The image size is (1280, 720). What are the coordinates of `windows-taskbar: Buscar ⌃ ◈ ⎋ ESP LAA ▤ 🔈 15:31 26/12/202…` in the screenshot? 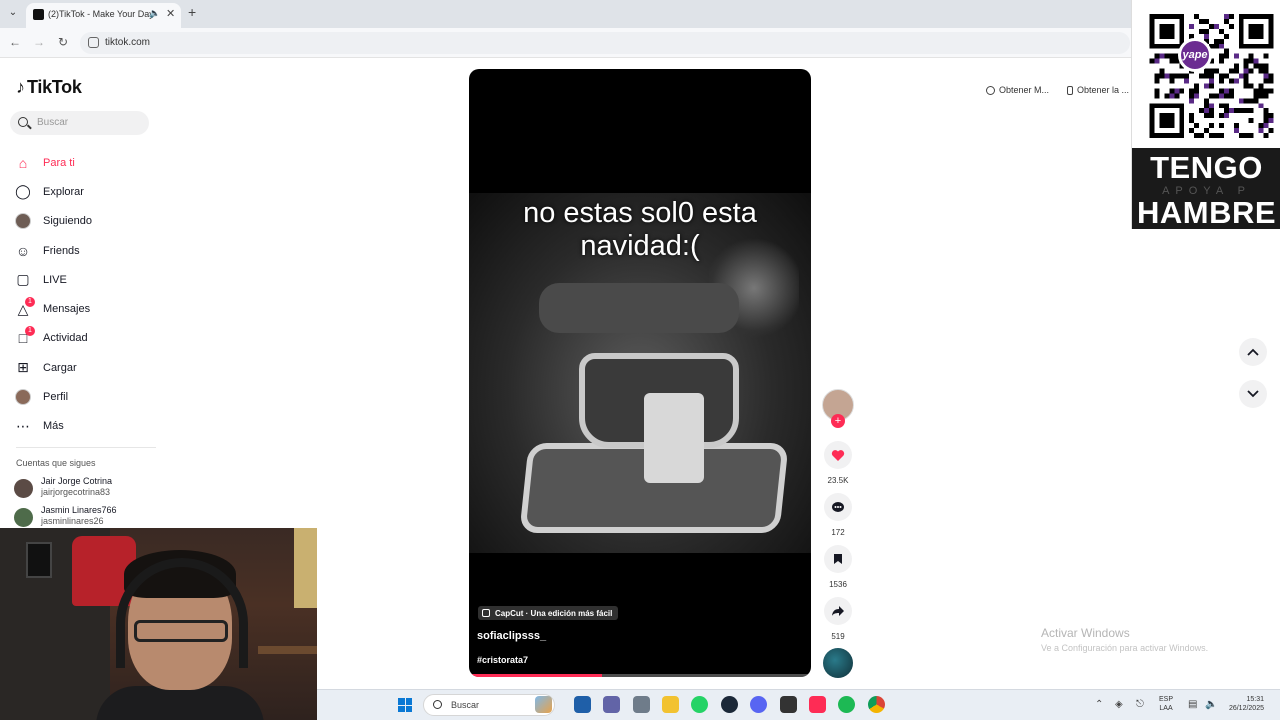 It's located at (798, 704).